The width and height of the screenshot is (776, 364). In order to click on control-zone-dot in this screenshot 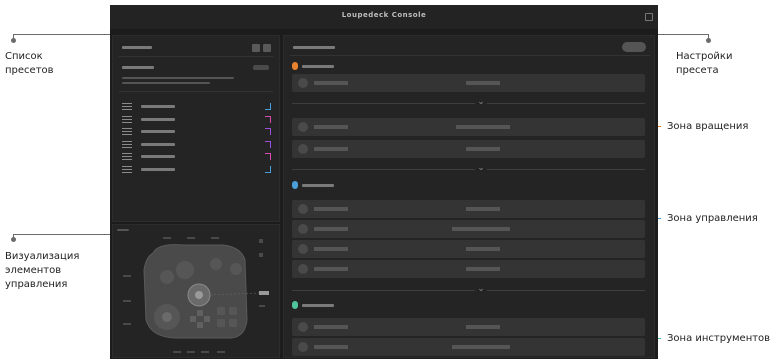, I will do `click(295, 185)`.